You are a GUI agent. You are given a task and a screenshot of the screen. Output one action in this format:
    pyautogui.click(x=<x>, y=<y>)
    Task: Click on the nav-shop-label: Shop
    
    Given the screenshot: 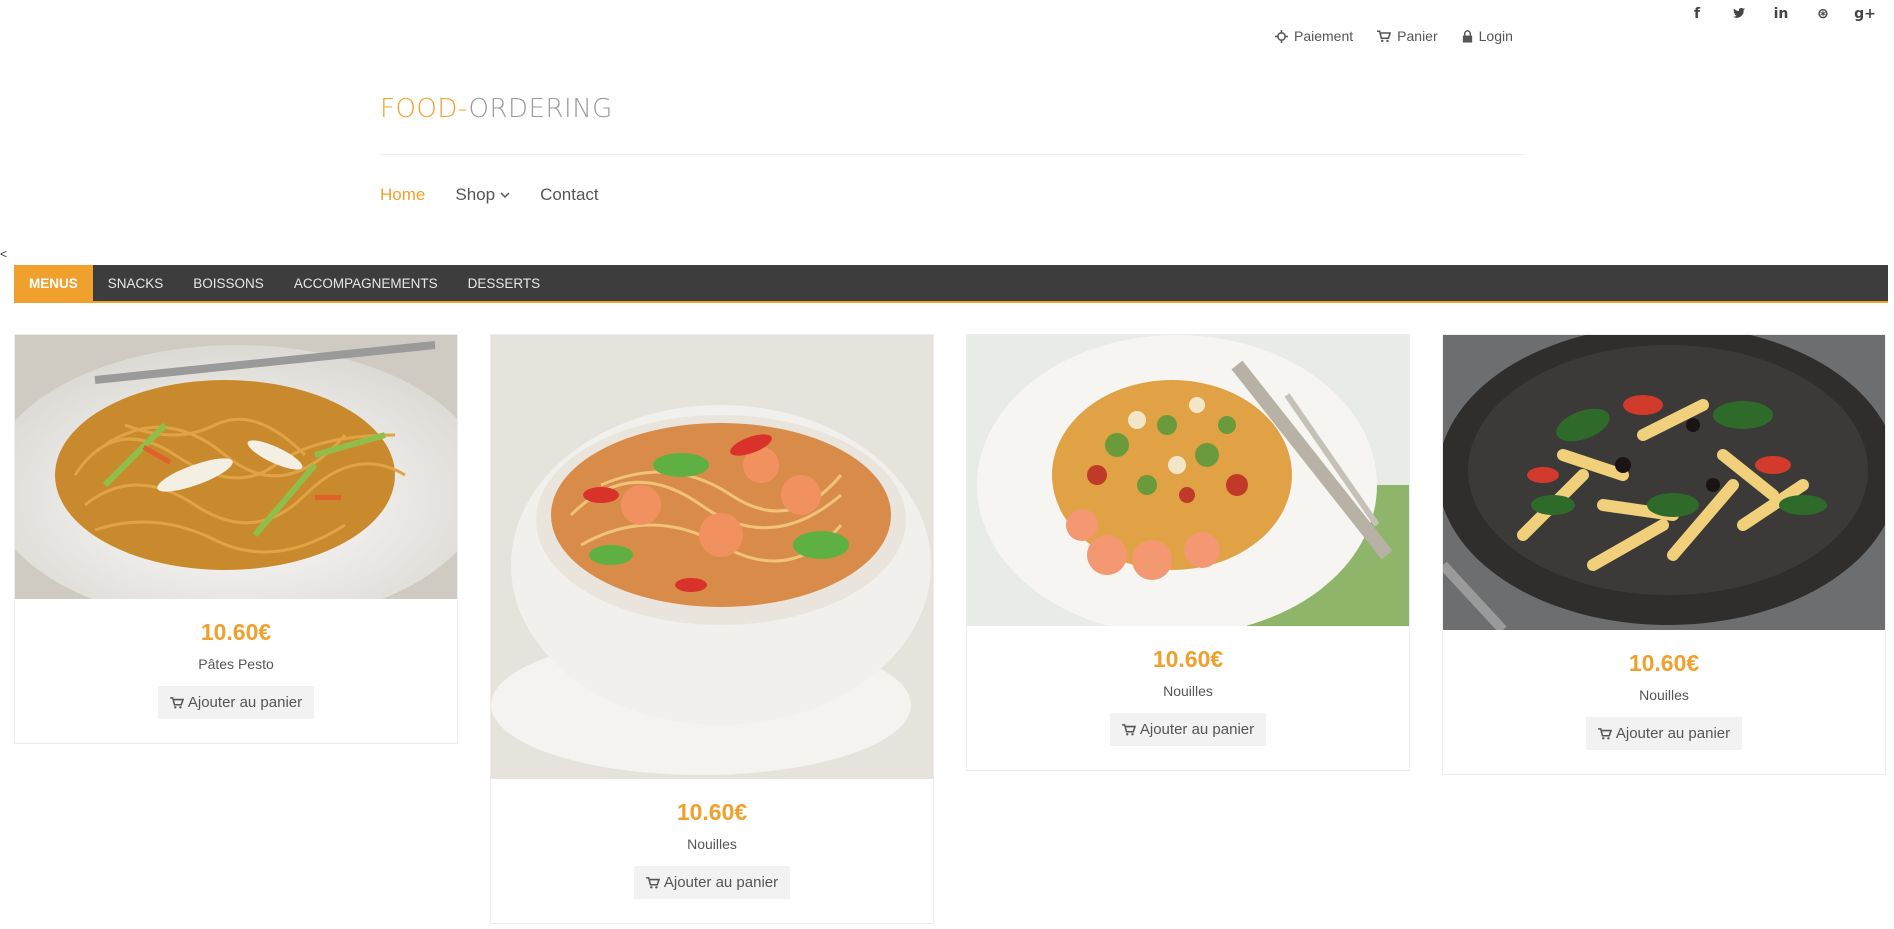 What is the action you would take?
    pyautogui.click(x=475, y=194)
    